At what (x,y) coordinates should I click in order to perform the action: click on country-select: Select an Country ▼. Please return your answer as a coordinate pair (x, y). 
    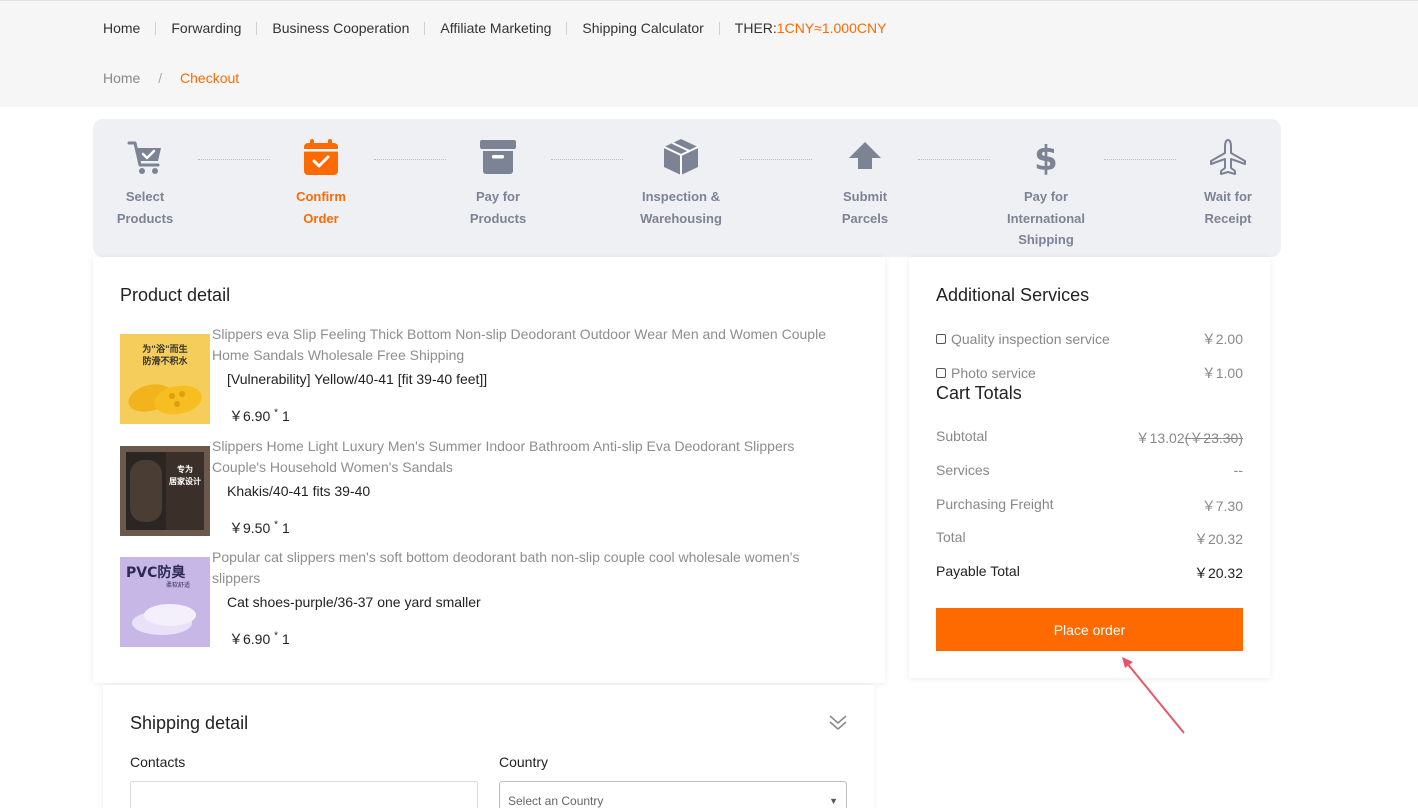
    Looking at the image, I should click on (673, 794).